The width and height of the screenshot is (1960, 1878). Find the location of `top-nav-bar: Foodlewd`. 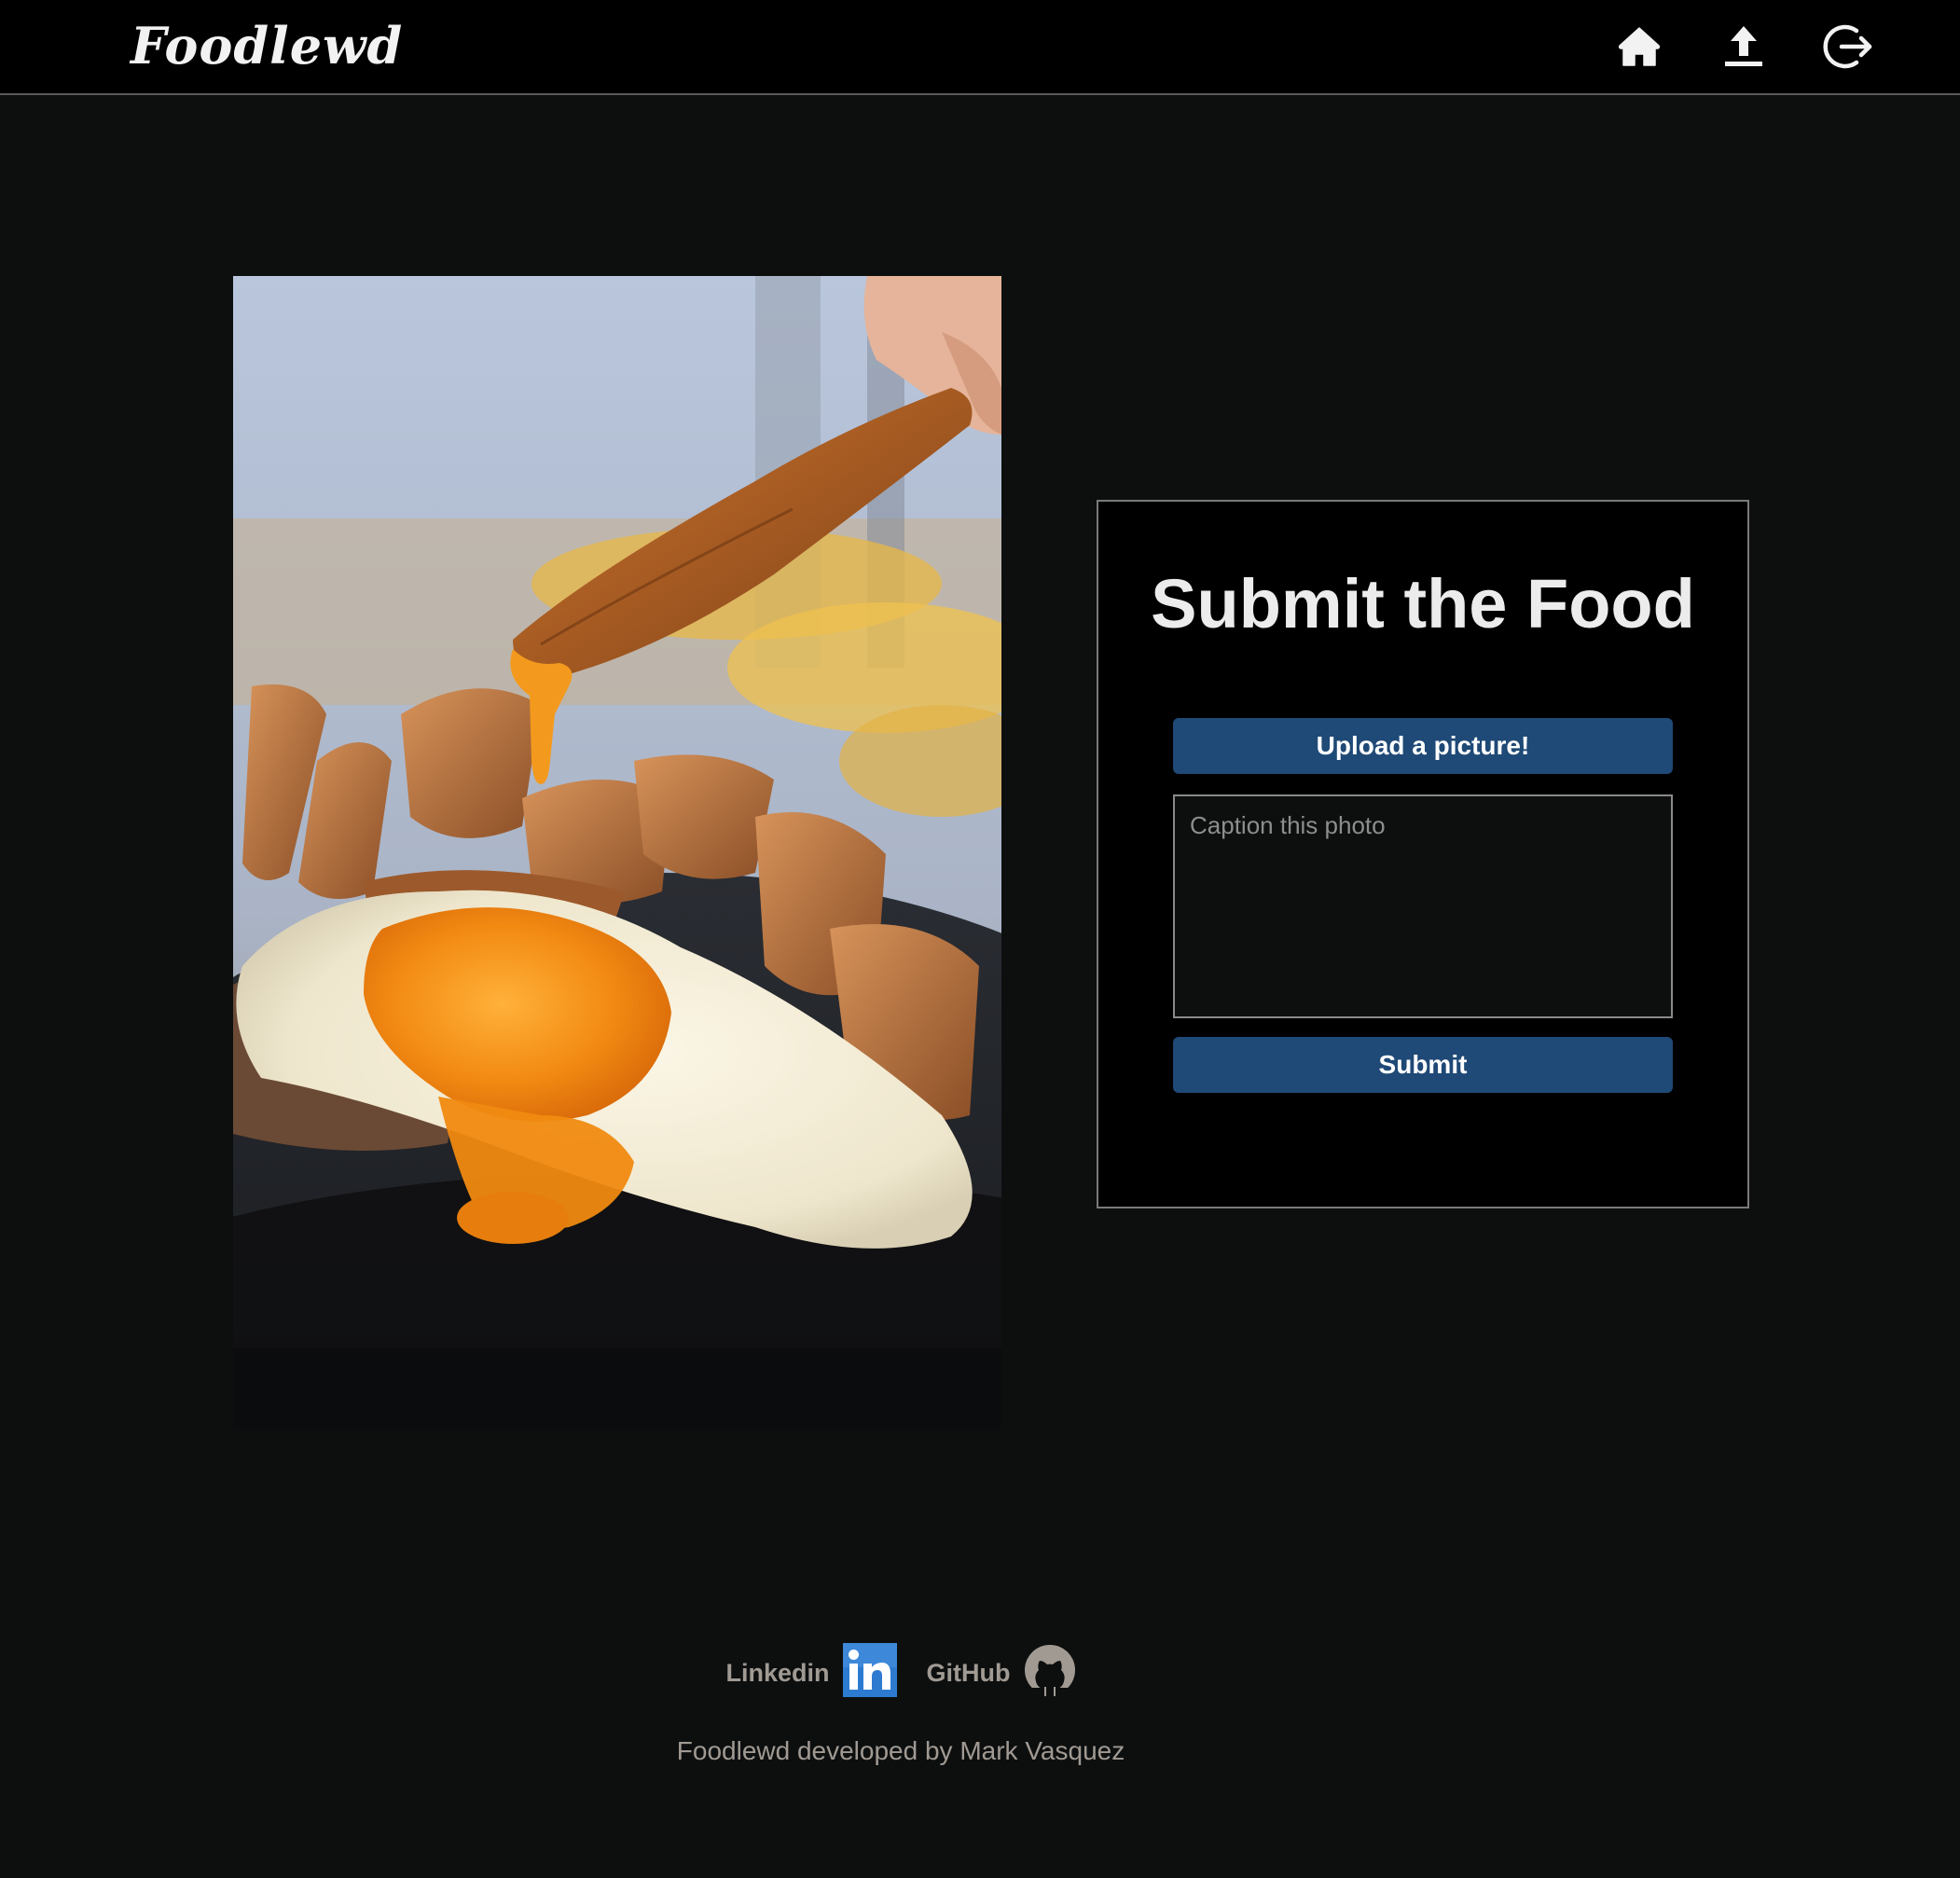

top-nav-bar: Foodlewd is located at coordinates (980, 47).